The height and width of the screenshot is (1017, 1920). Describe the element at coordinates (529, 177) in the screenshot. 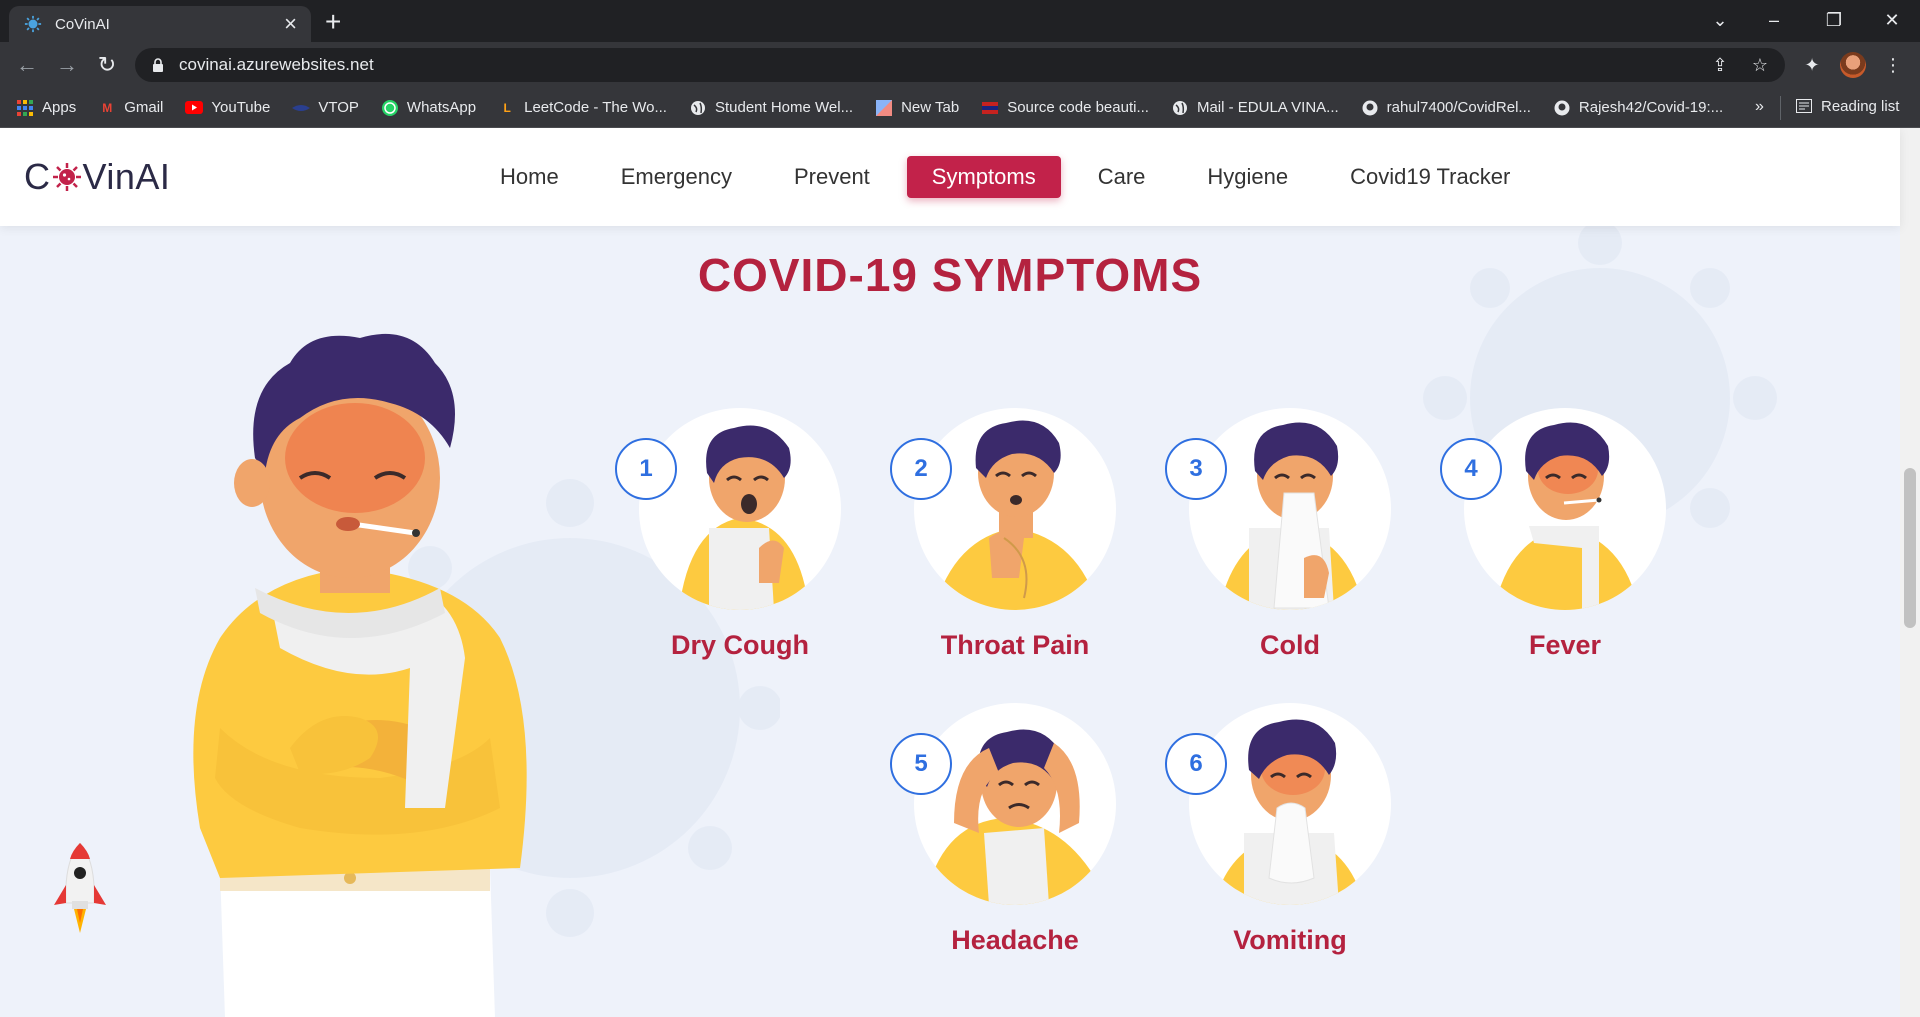

I see `nav-home: Home` at that location.